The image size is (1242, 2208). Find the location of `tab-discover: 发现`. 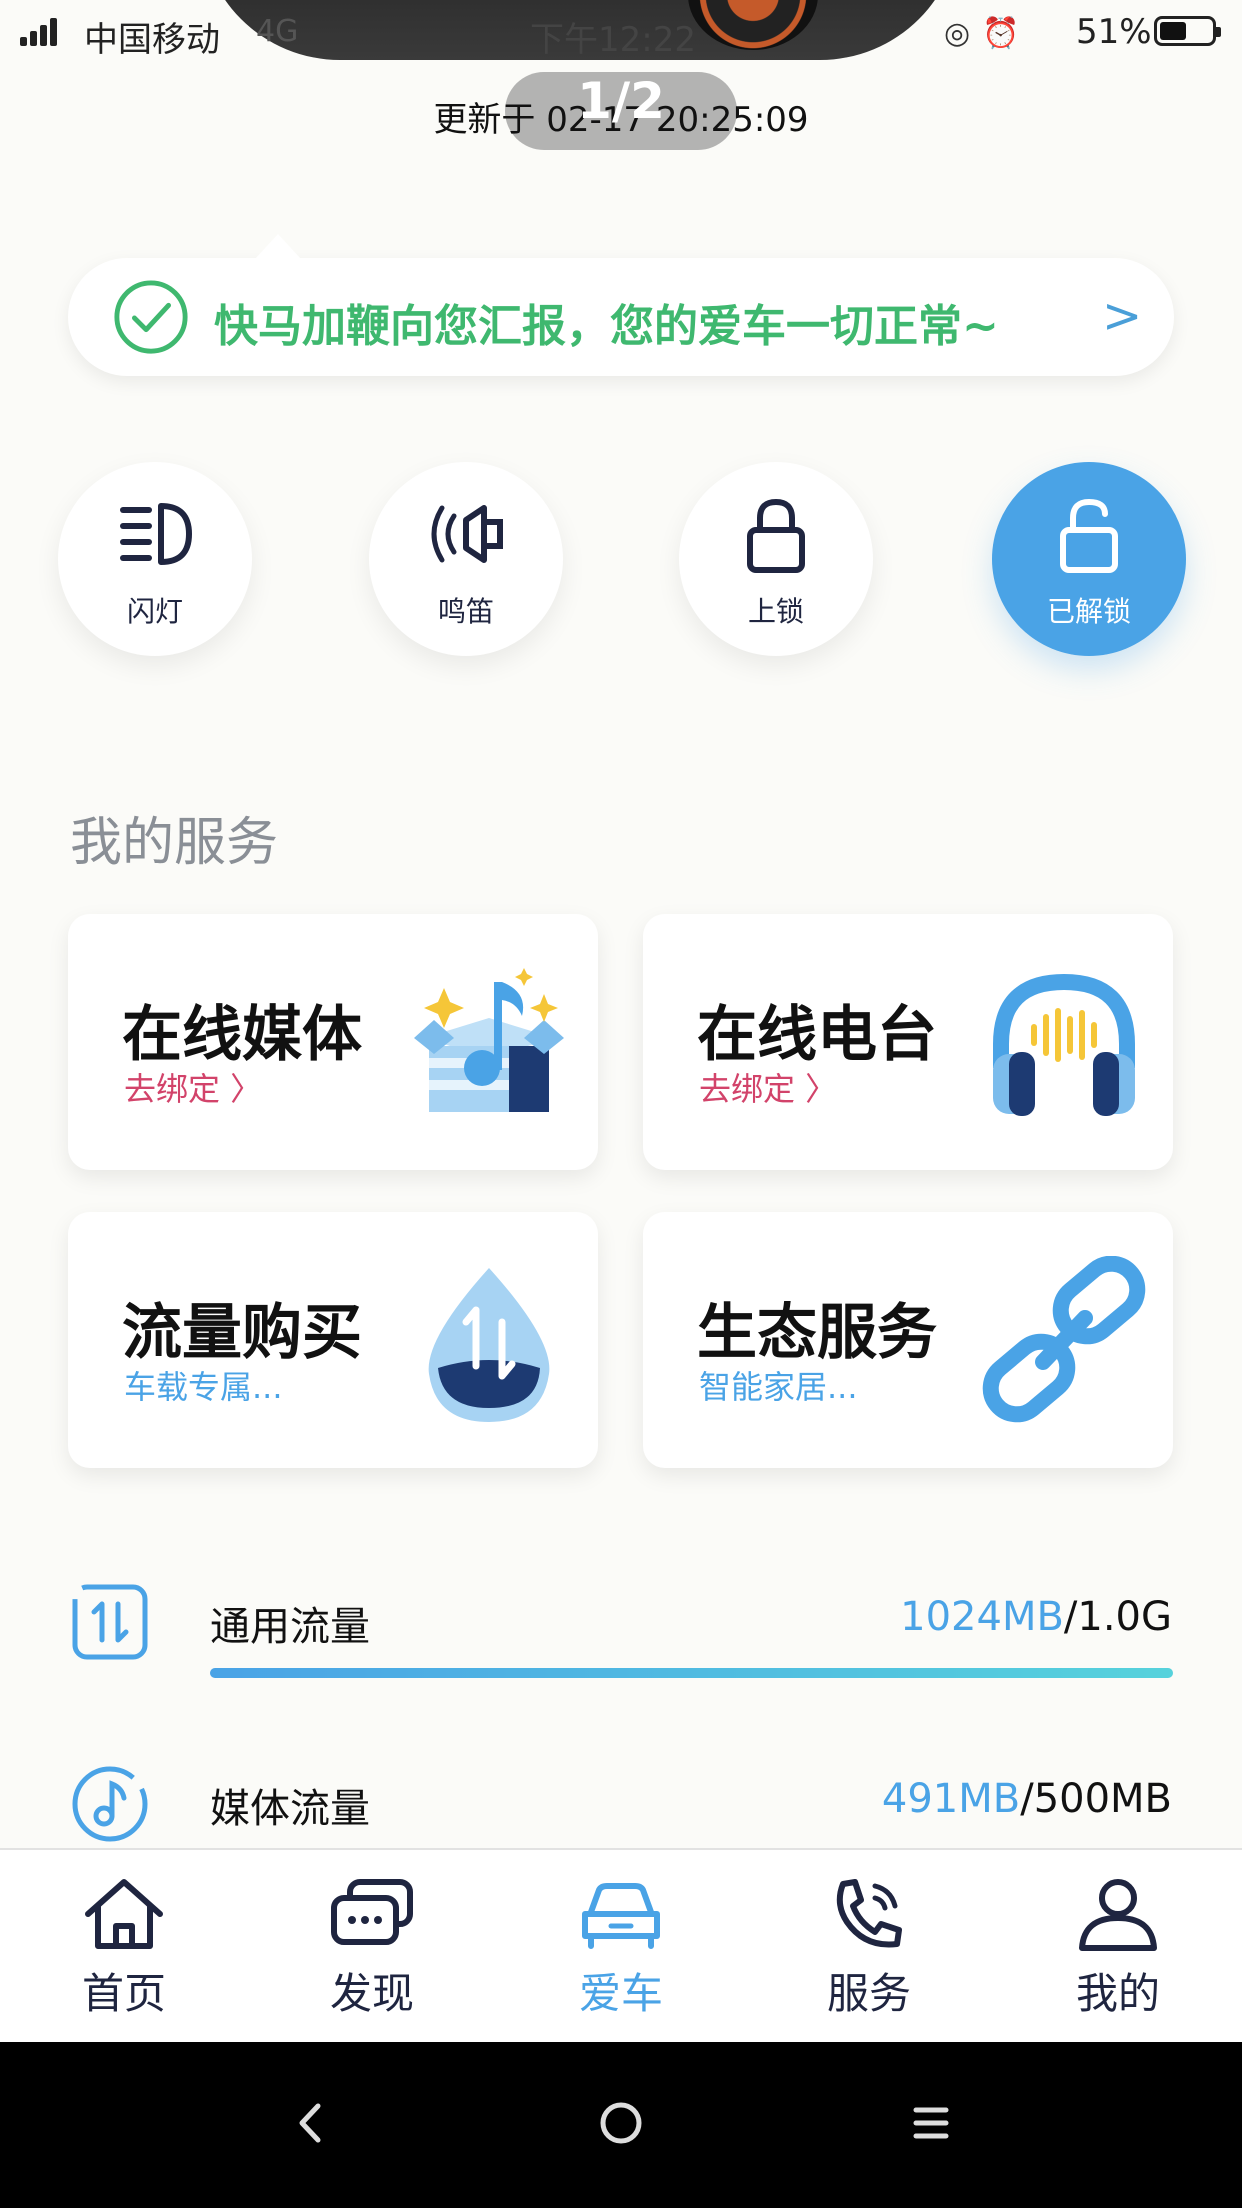

tab-discover: 发现 is located at coordinates (372, 1949).